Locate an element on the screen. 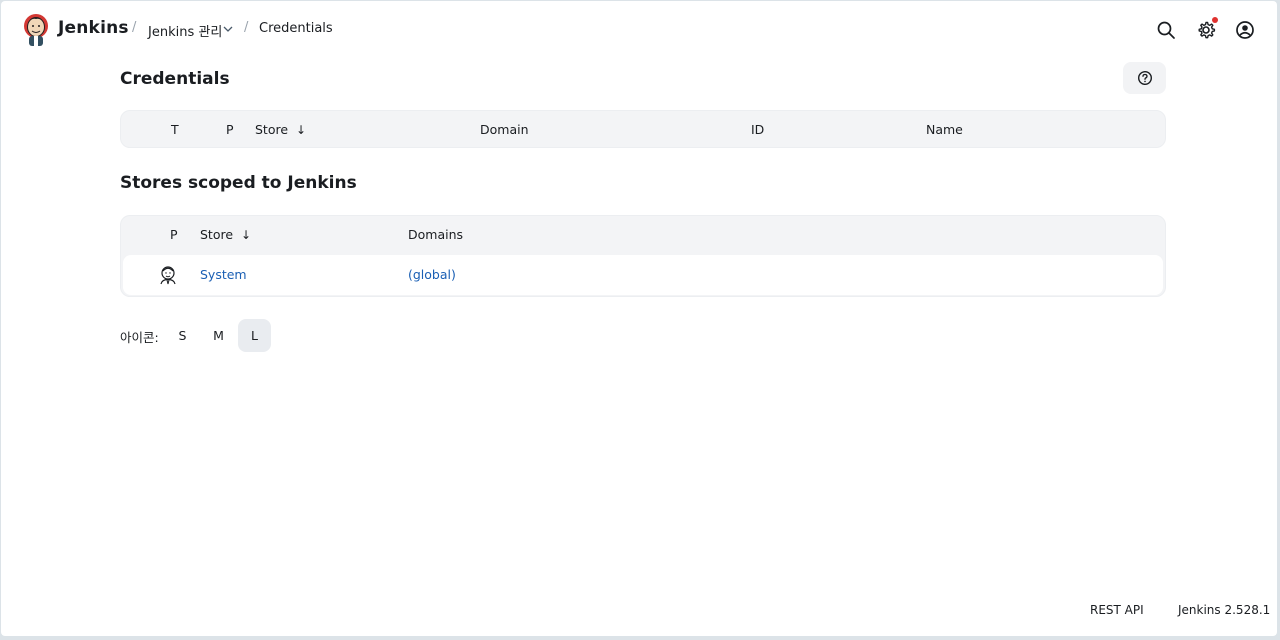  store-link-system: System is located at coordinates (223, 274).